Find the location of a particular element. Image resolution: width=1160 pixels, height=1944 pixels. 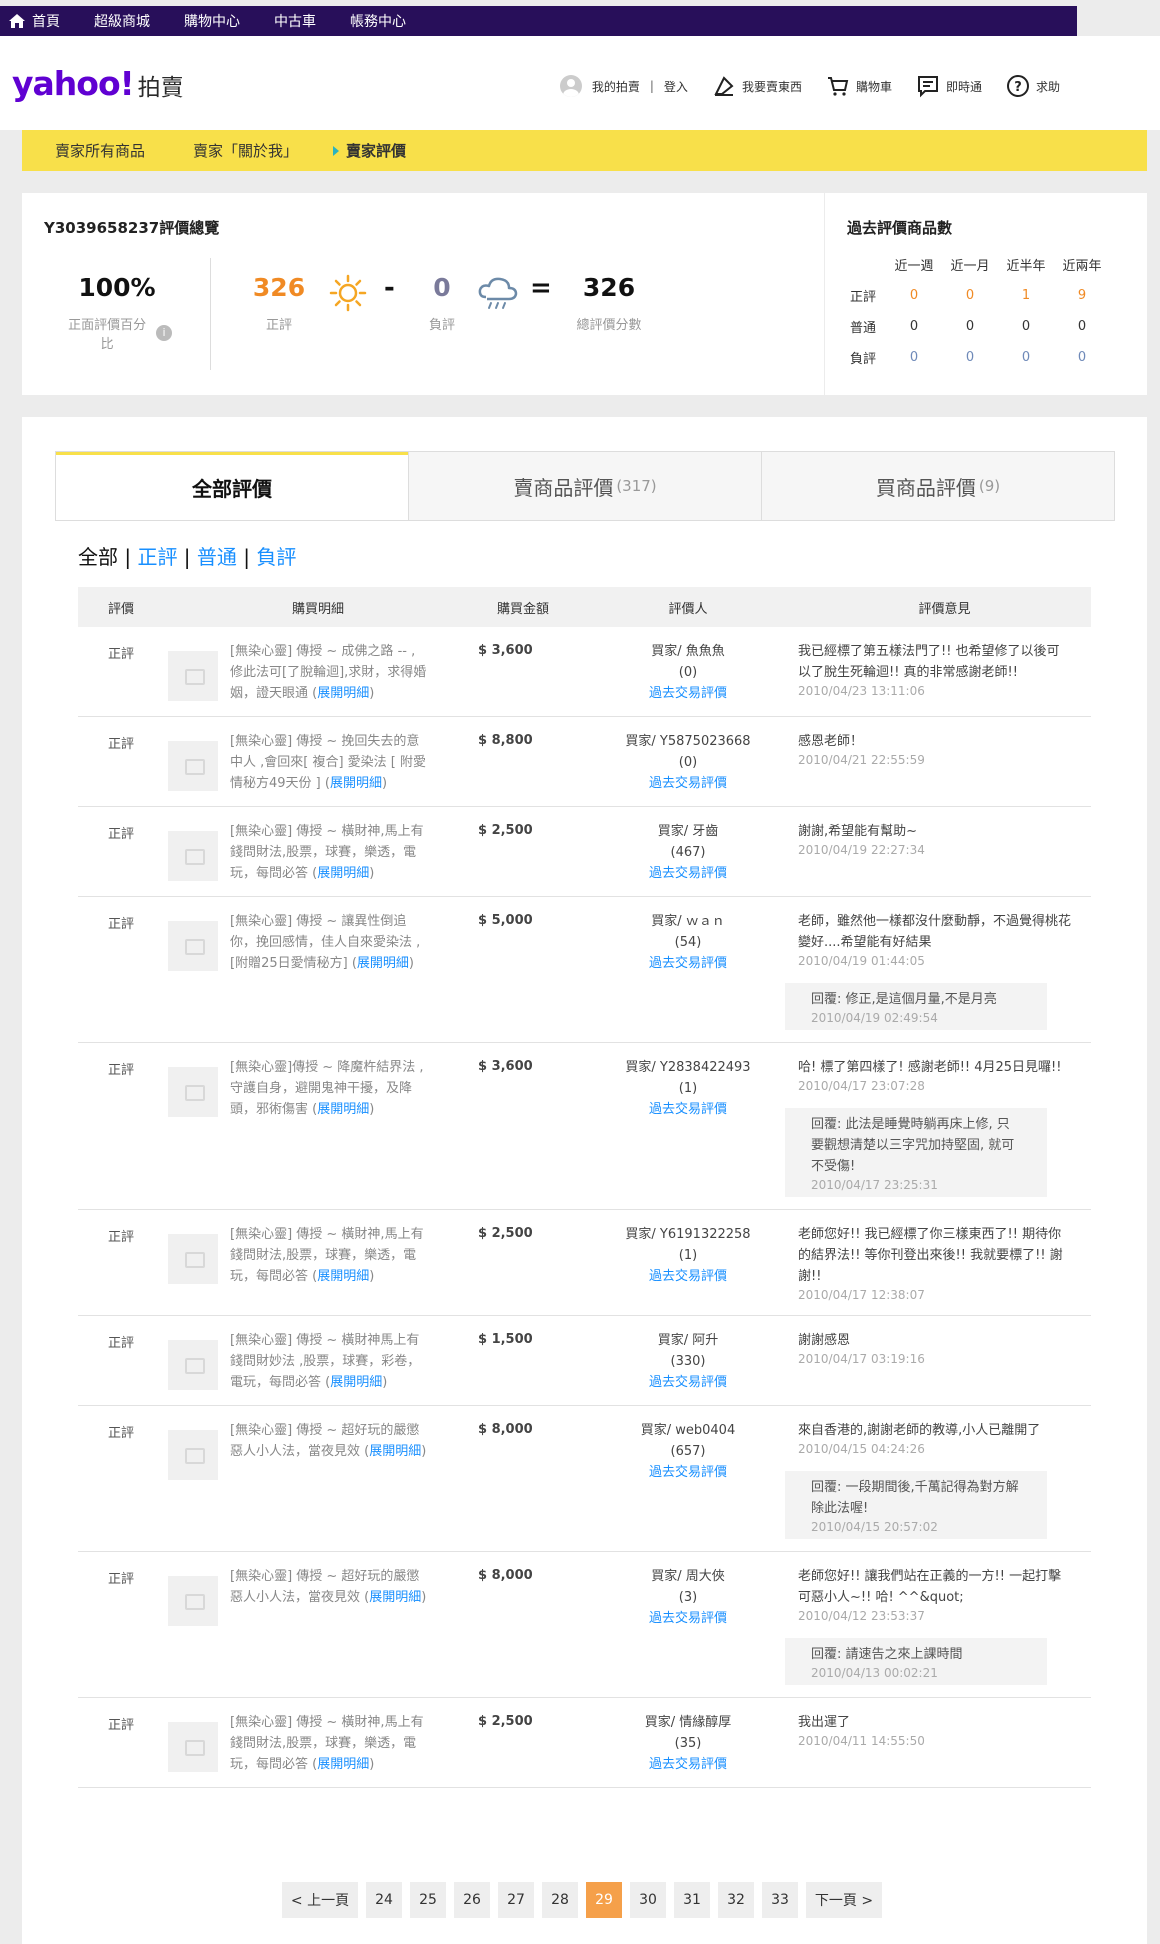

tab-sell-feedback: 賣商品評價 (317) is located at coordinates (584, 486).